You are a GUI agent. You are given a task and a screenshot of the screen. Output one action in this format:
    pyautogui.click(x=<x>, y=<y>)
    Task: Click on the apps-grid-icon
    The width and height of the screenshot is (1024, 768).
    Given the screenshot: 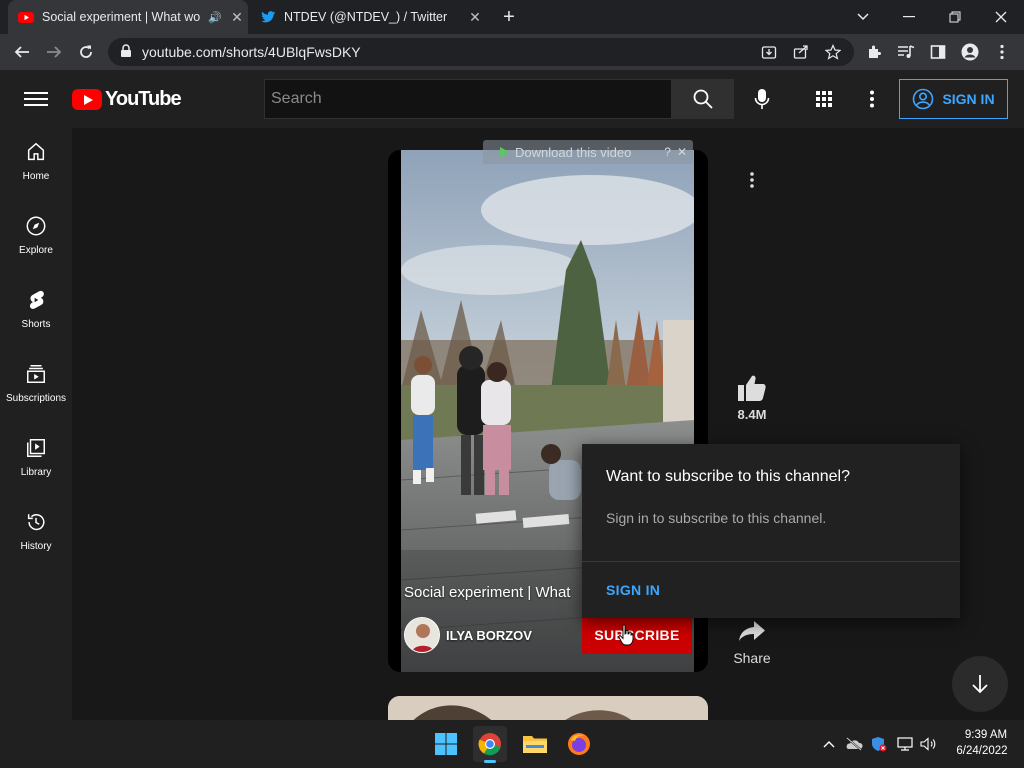 What is the action you would take?
    pyautogui.click(x=824, y=99)
    